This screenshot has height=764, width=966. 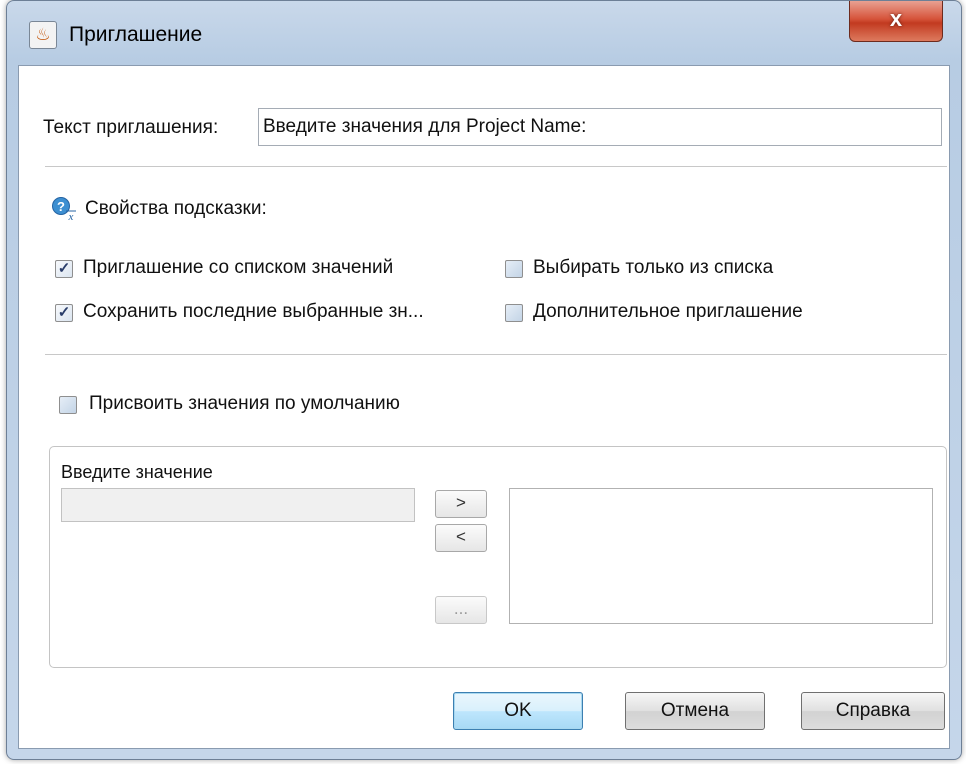 I want to click on title-bar: ♨ Приглашение x, so click(x=484, y=33).